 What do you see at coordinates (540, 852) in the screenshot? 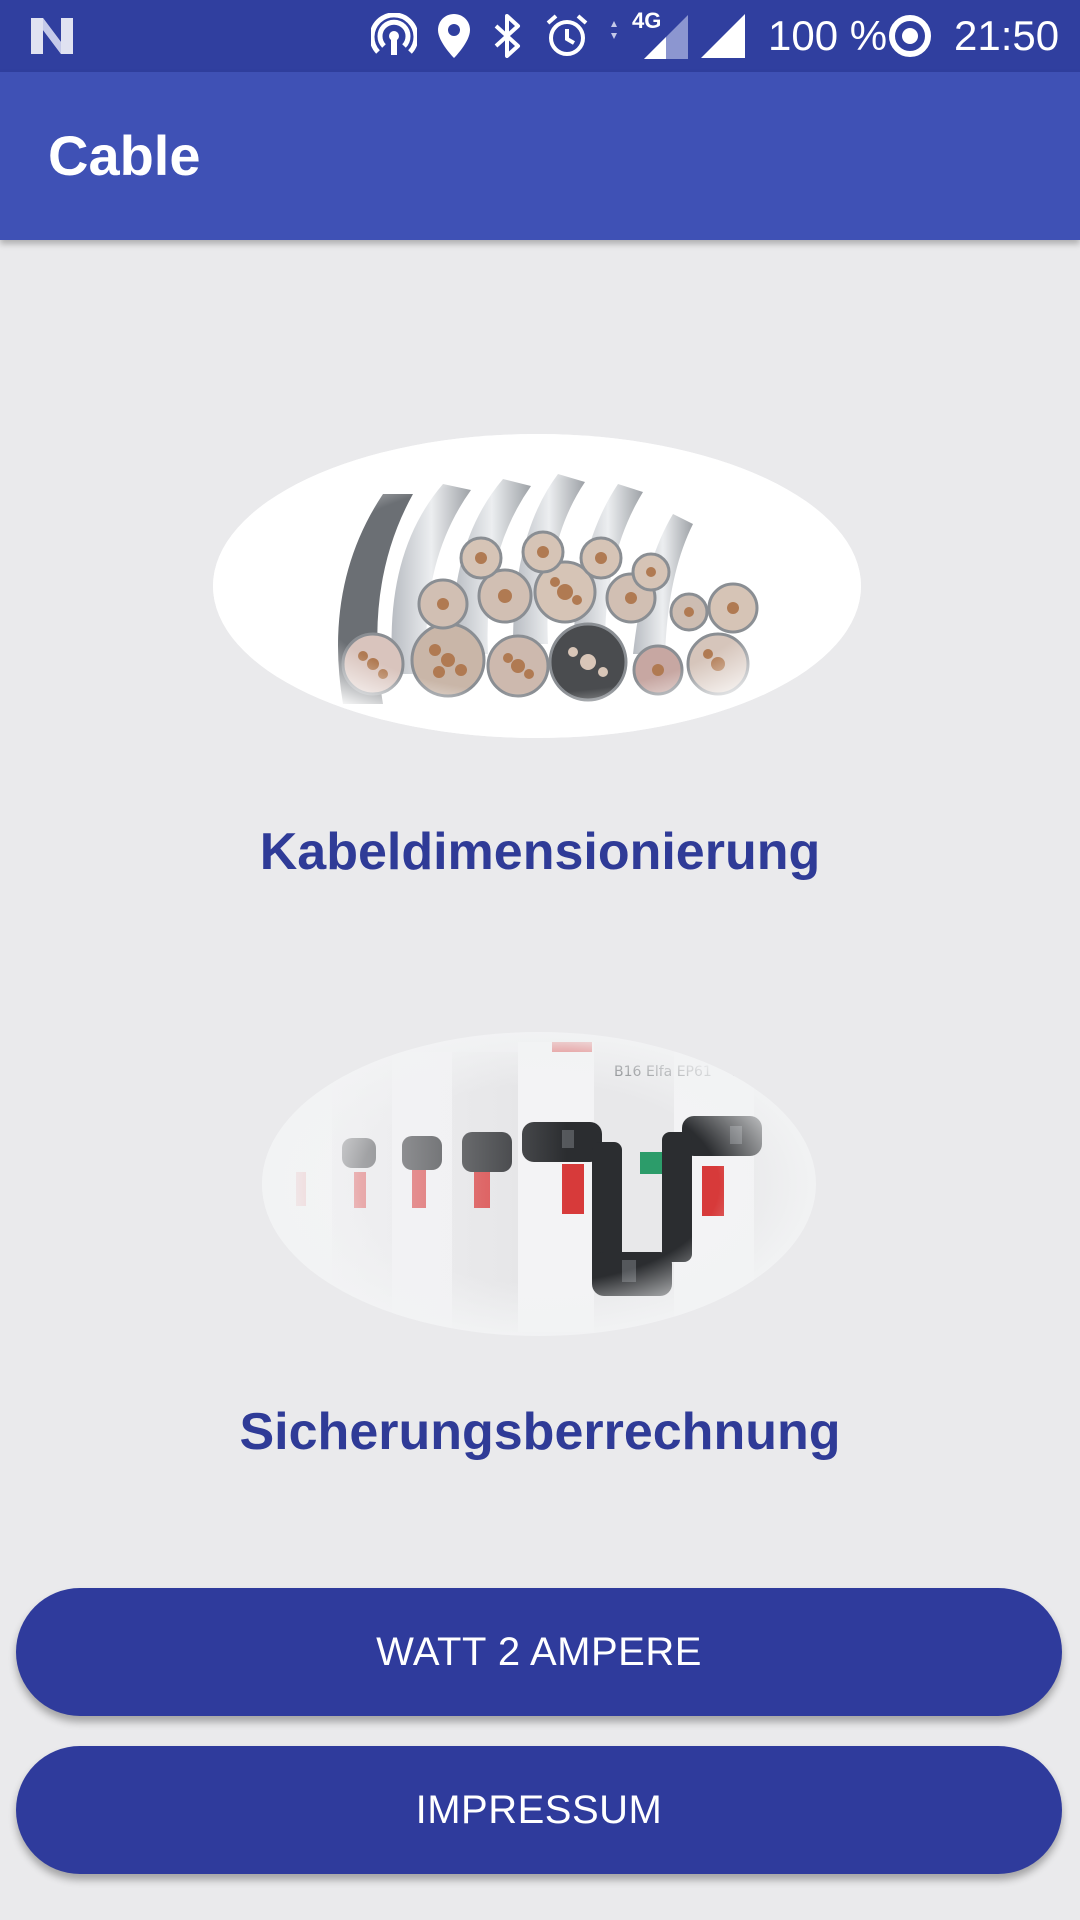
I see `cable-dimensioning-label: Kabeldimensionierung` at bounding box center [540, 852].